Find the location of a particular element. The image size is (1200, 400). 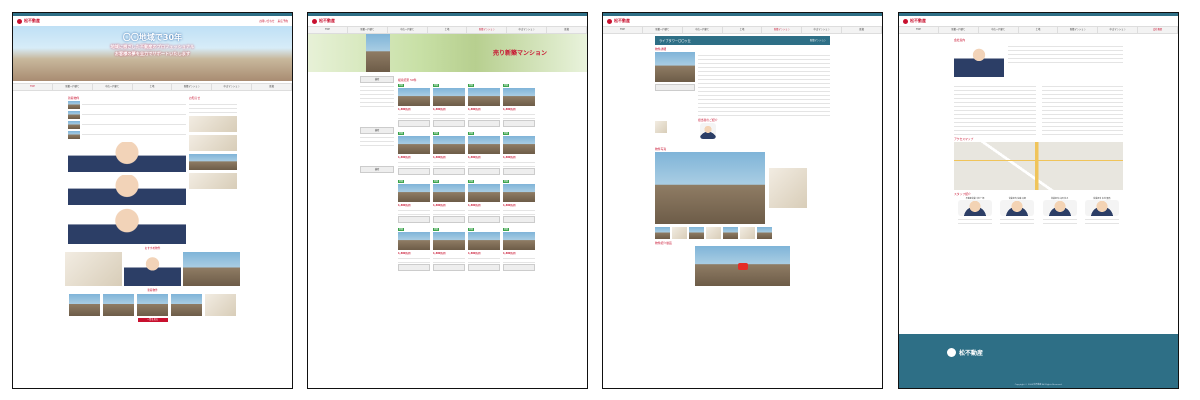

handshake-image is located at coordinates (127, 226).